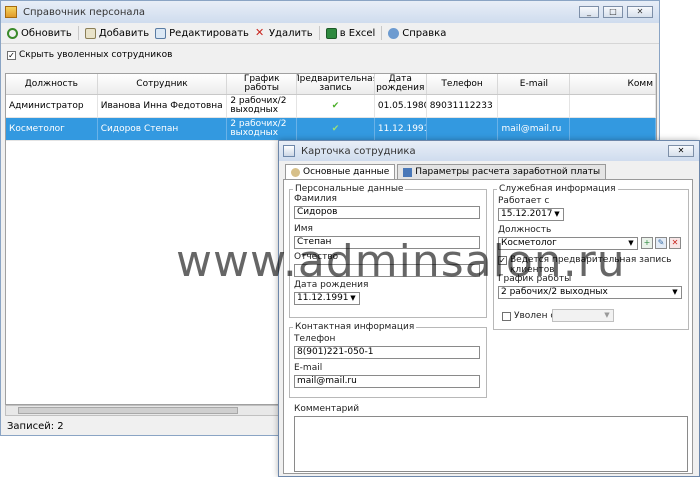  What do you see at coordinates (535, 279) in the screenshot?
I see `schedule-label: График работы` at bounding box center [535, 279].